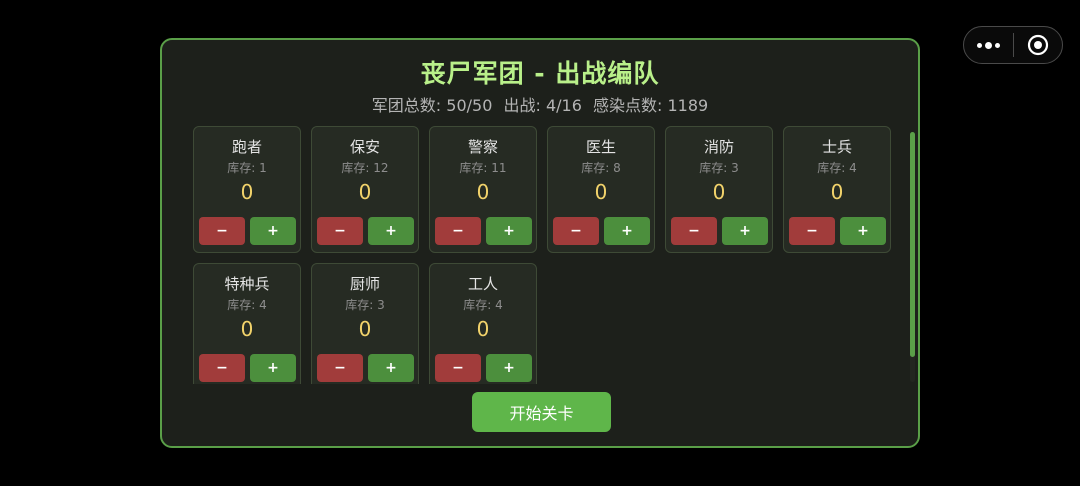 This screenshot has width=1080, height=486. I want to click on unit-stock: 库存: 1, so click(247, 168).